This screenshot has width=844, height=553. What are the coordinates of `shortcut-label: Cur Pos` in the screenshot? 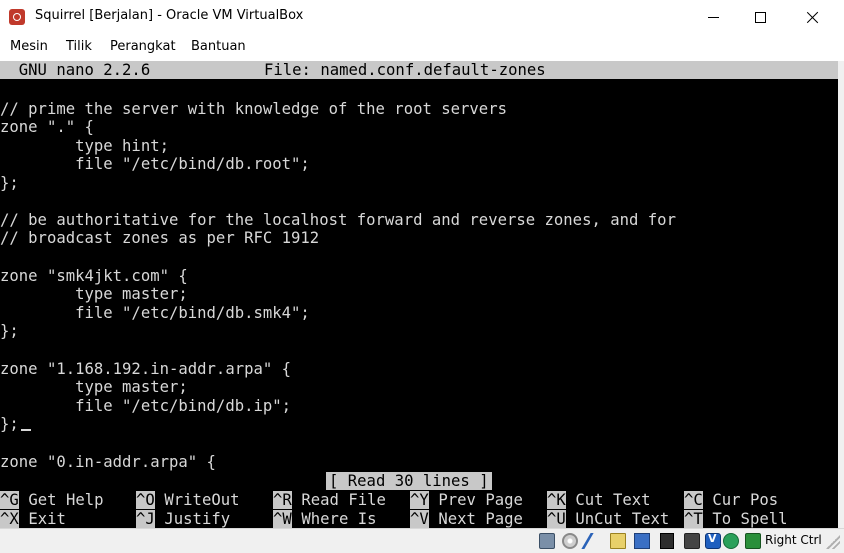 It's located at (741, 500).